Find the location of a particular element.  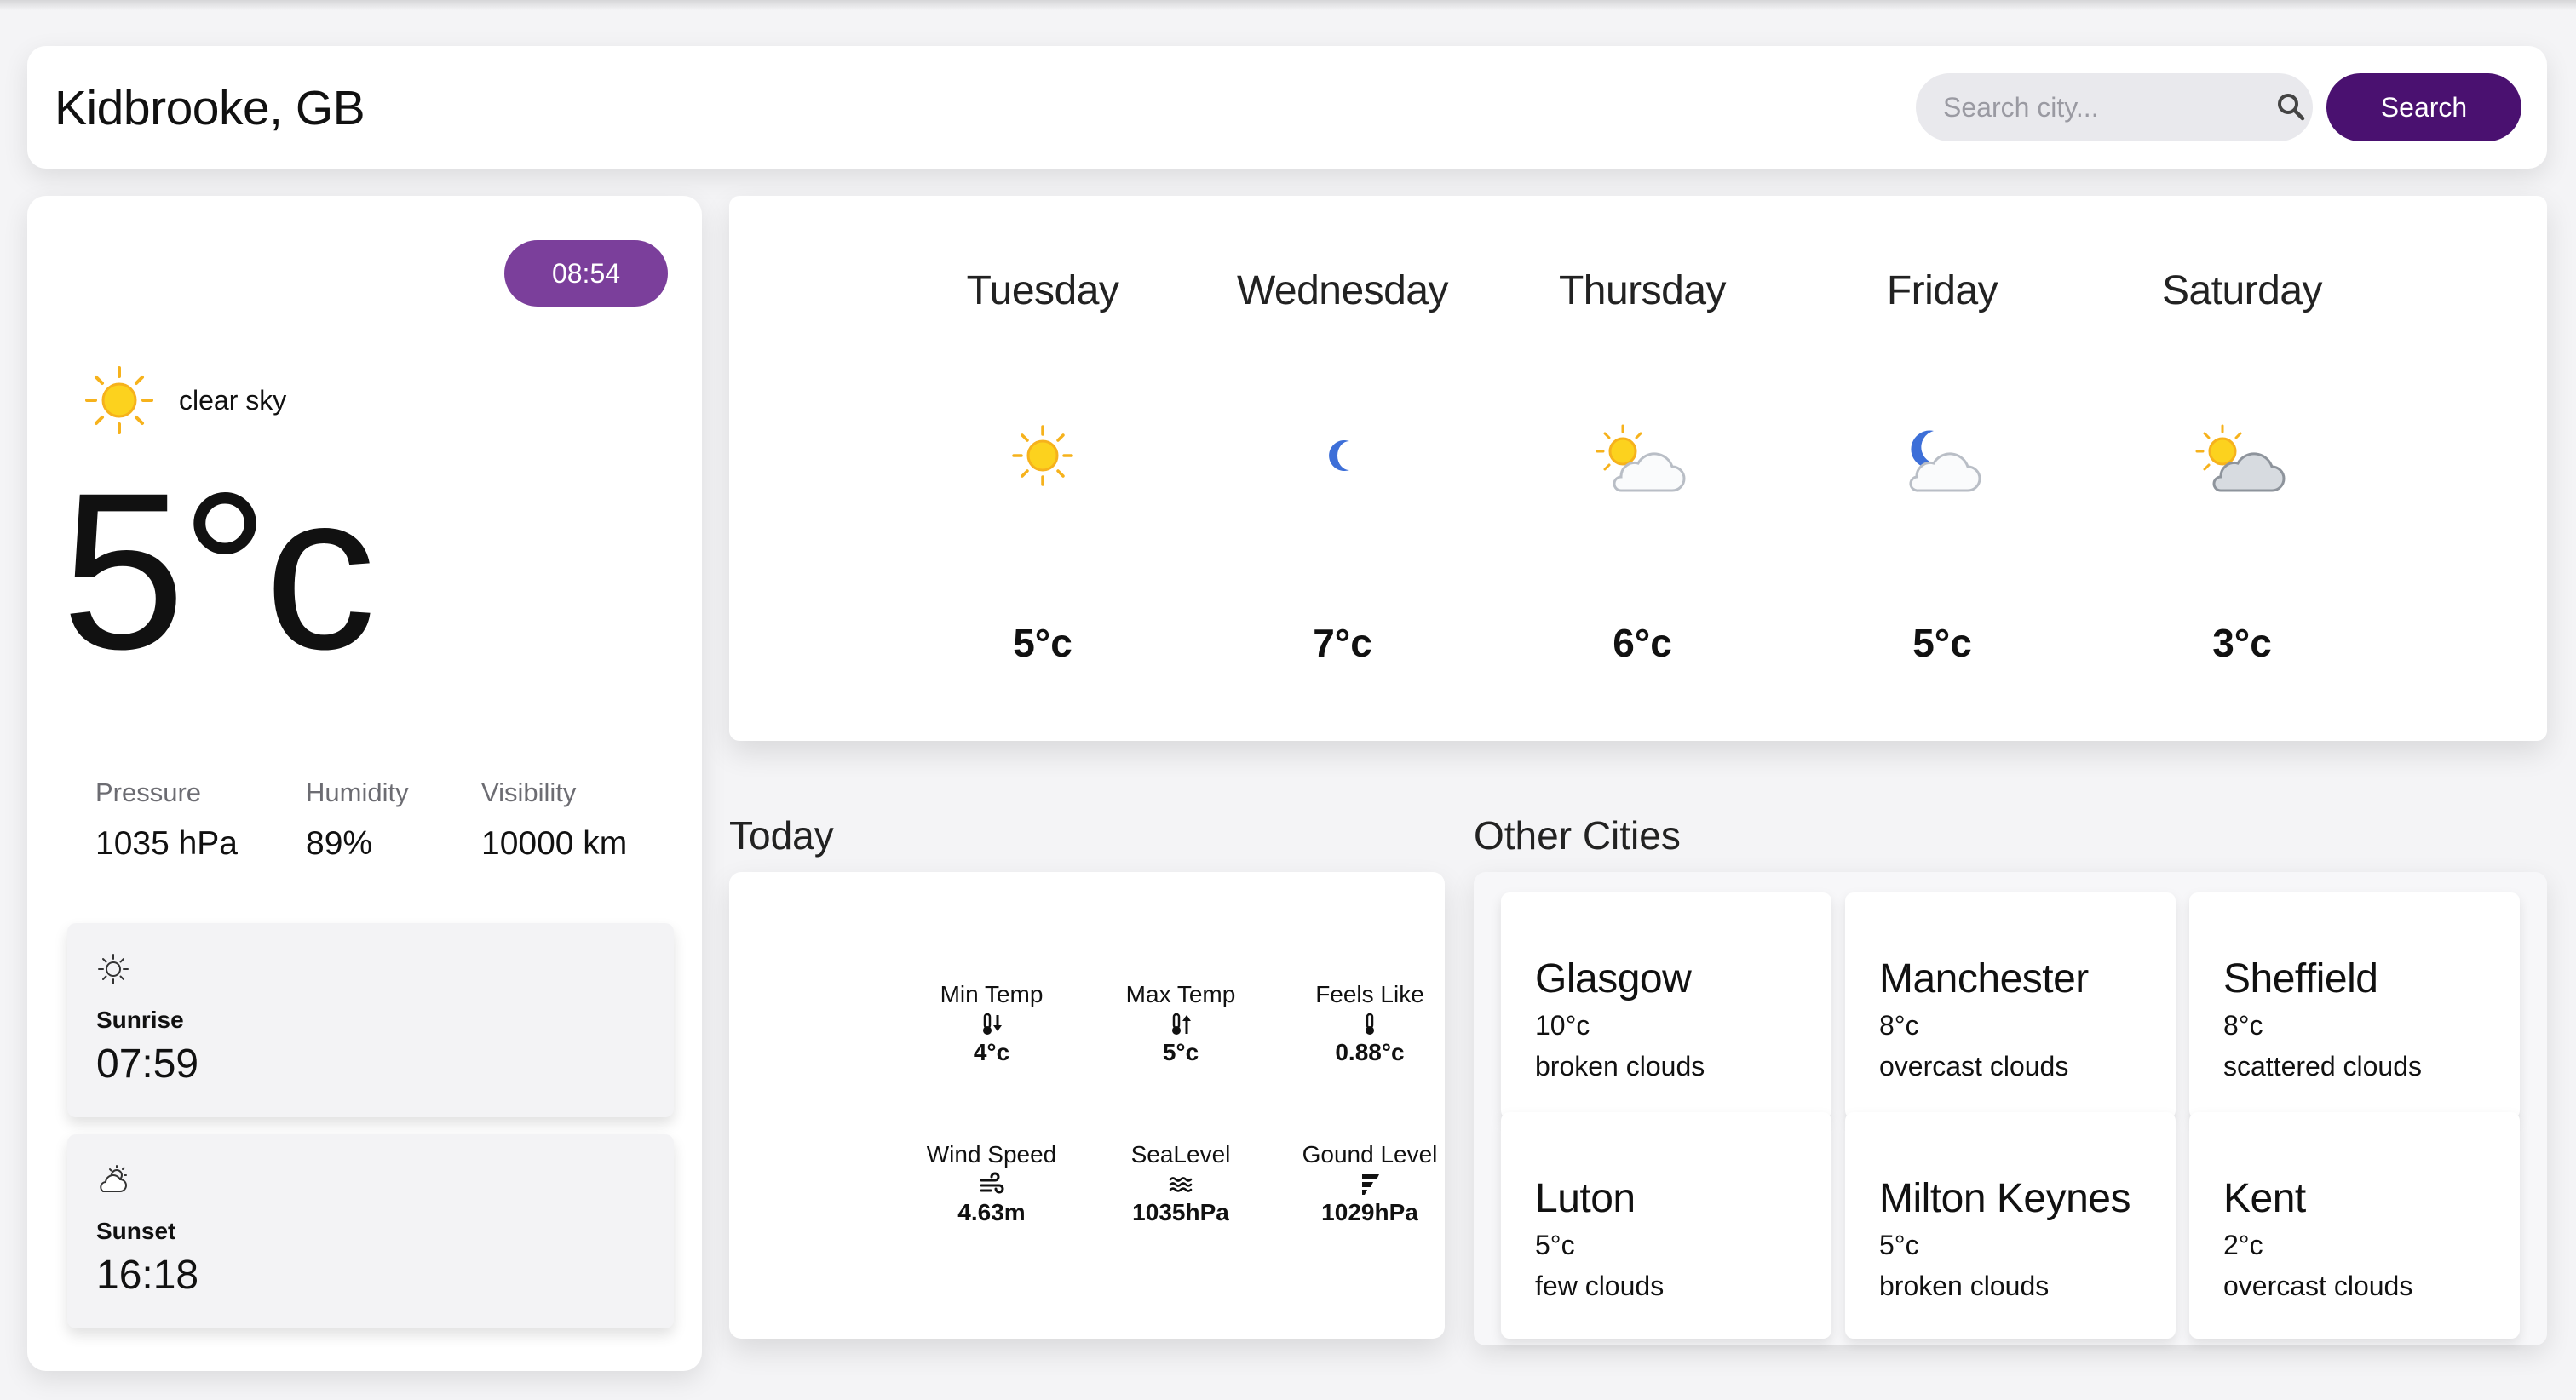

thermometer-up-icon is located at coordinates (1181, 1024).